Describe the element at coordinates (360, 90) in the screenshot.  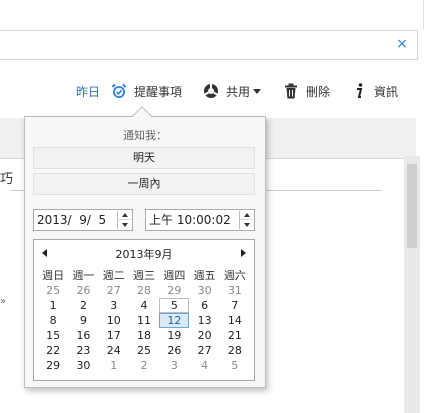
I see `info-icon` at that location.